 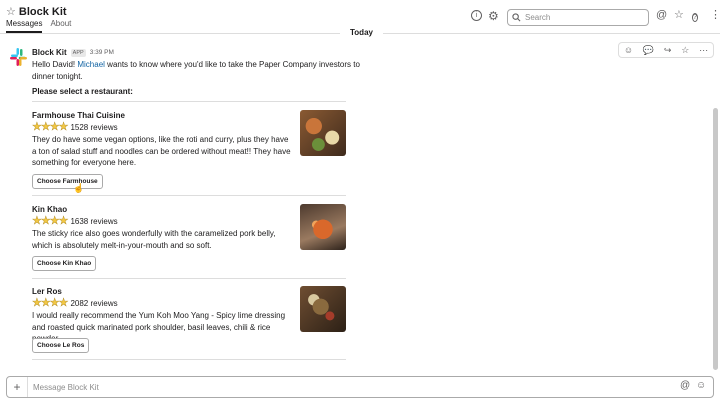 I want to click on tab-messages: Messages, so click(x=24, y=26).